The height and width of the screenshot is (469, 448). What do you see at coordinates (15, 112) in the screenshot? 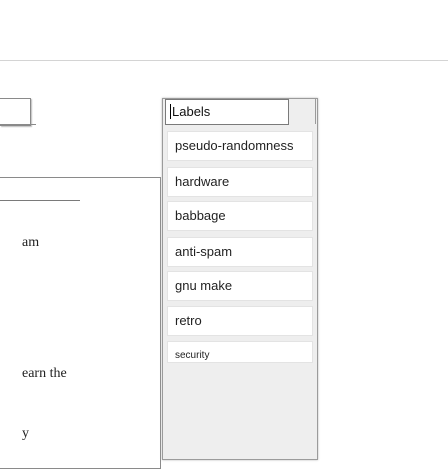
I see `background-box` at bounding box center [15, 112].